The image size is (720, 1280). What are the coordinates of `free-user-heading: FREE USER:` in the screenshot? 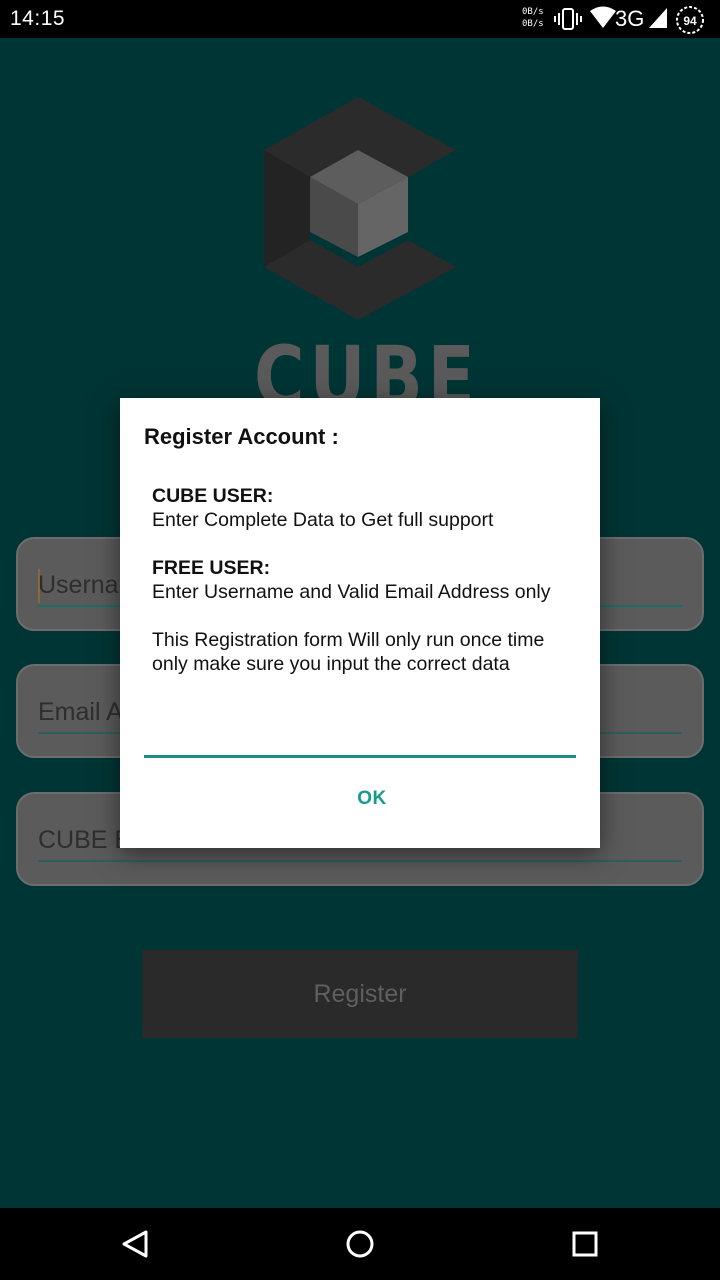 It's located at (211, 568).